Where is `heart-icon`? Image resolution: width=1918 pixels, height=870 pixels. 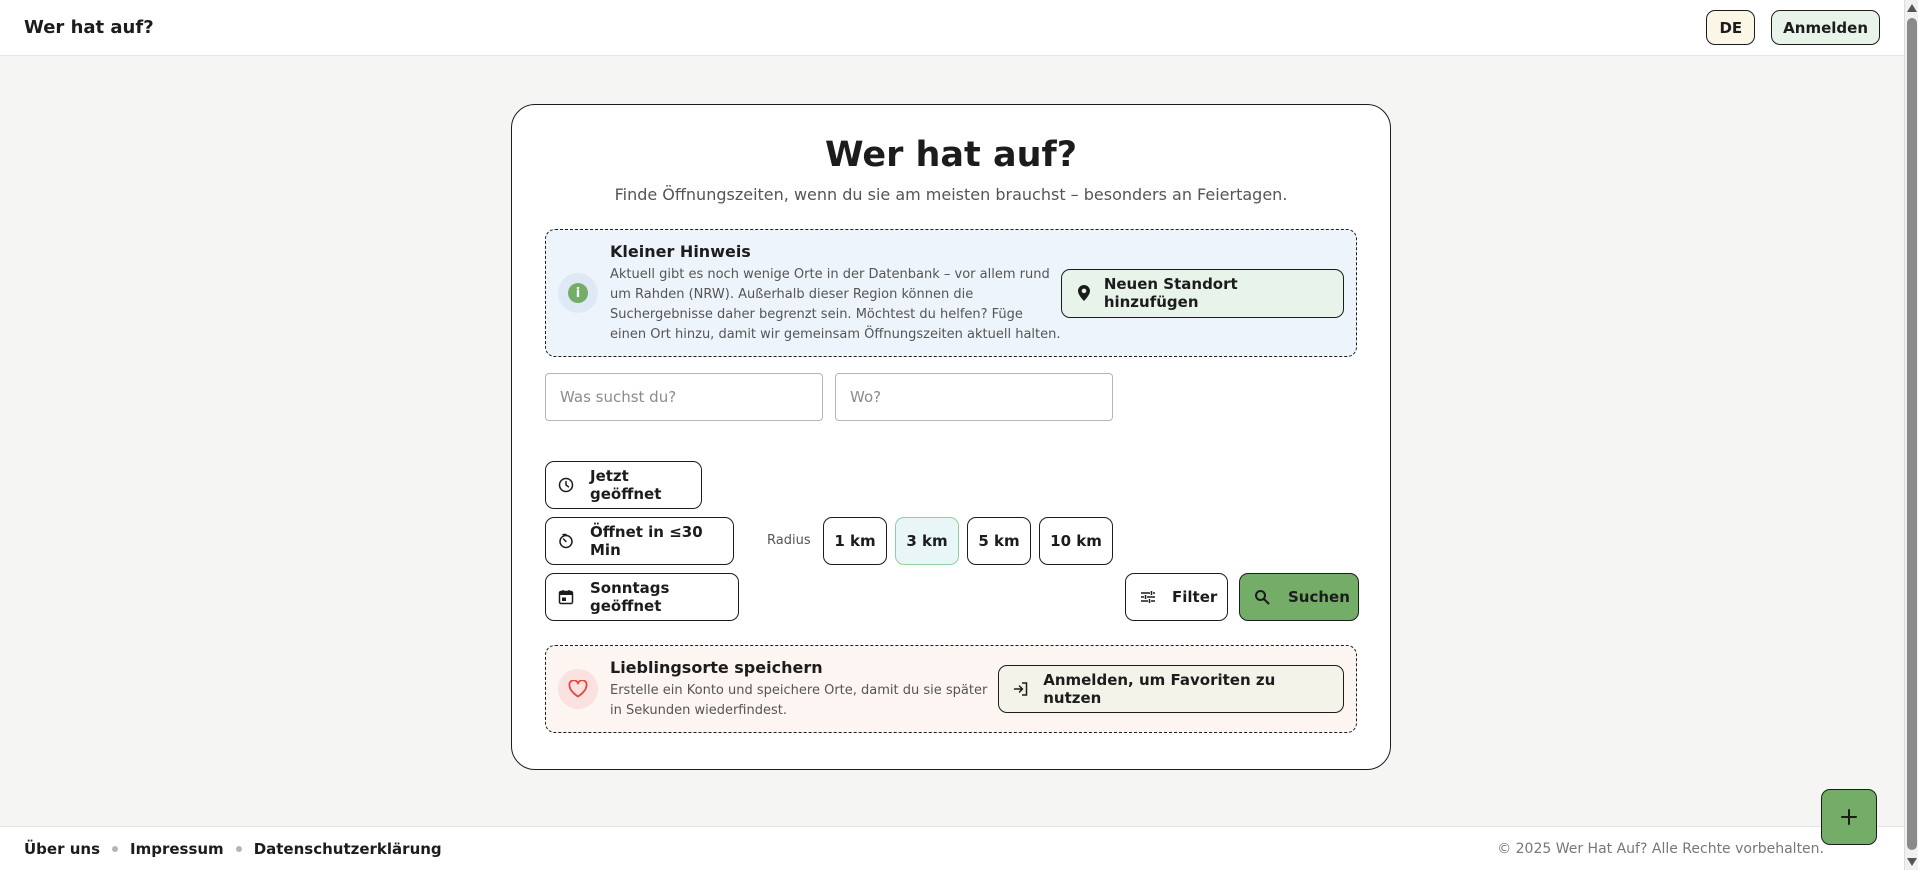 heart-icon is located at coordinates (578, 689).